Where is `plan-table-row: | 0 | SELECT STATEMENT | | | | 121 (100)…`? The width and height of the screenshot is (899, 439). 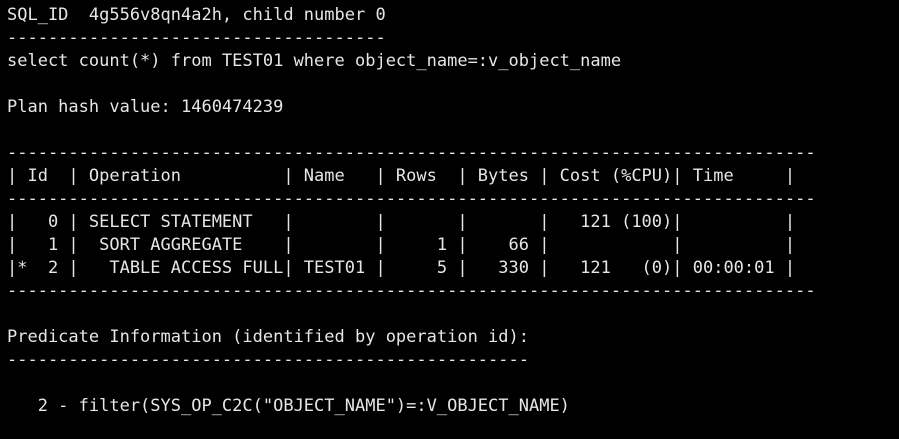 plan-table-row: | 0 | SELECT STATEMENT | | | | 121 (100)… is located at coordinates (401, 222).